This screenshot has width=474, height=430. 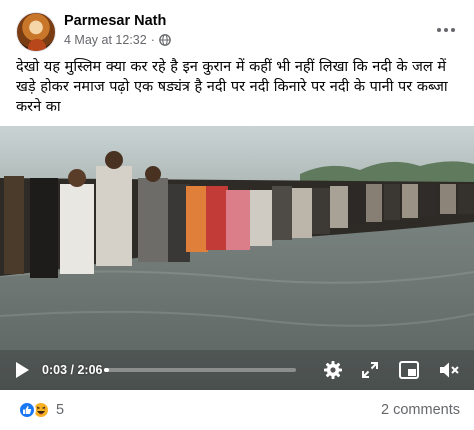 I want to click on author-avatar, so click(x=36, y=32).